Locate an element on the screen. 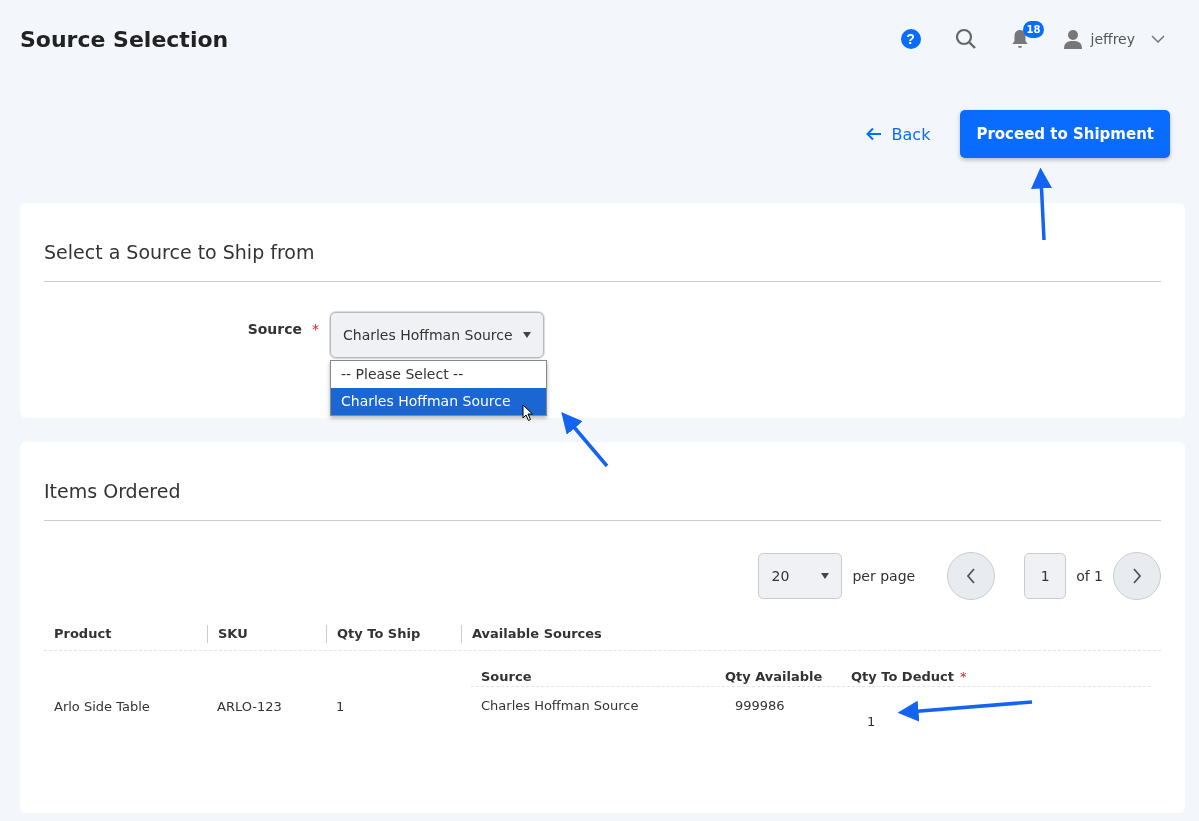 Image resolution: width=1199 pixels, height=821 pixels. bell-icon is located at coordinates (1019, 39).